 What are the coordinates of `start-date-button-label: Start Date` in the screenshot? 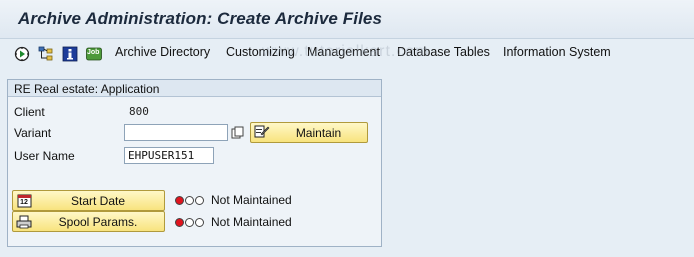 It's located at (98, 200).